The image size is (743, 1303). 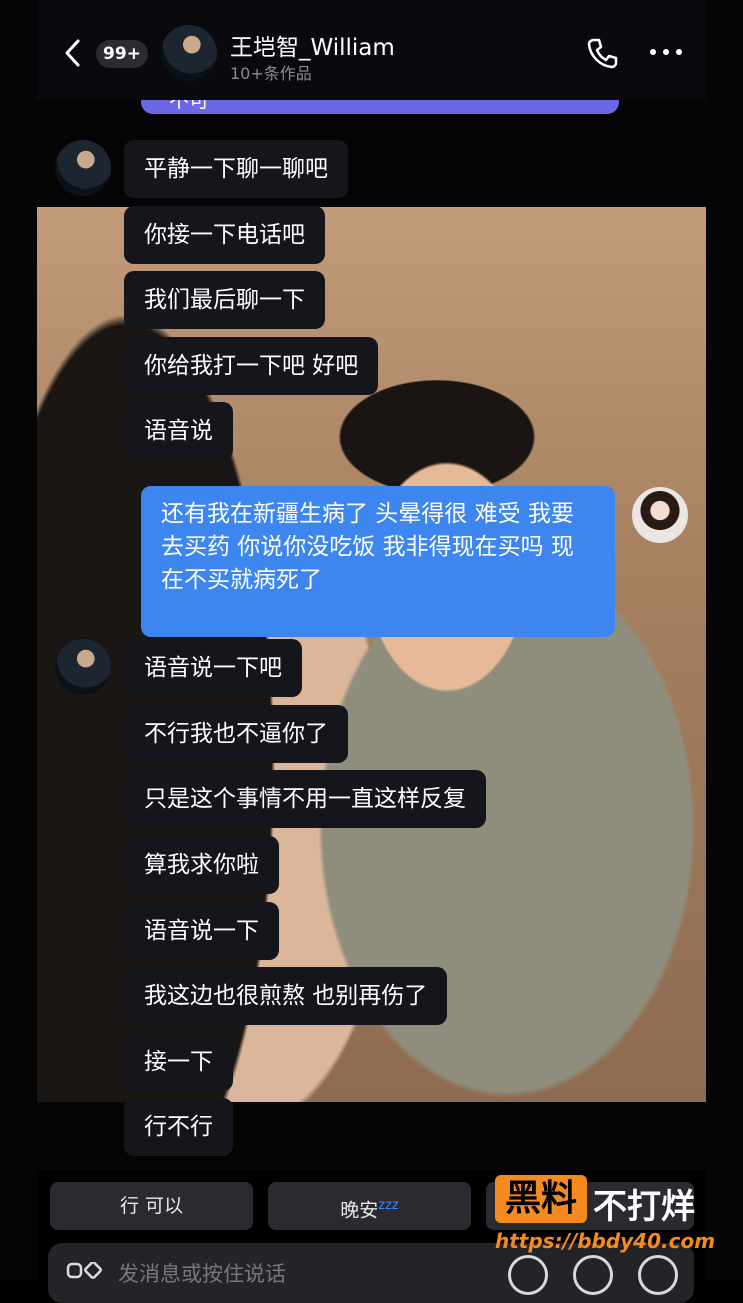 What do you see at coordinates (224, 300) in the screenshot?
I see `incoming-message: 我们最后聊一下` at bounding box center [224, 300].